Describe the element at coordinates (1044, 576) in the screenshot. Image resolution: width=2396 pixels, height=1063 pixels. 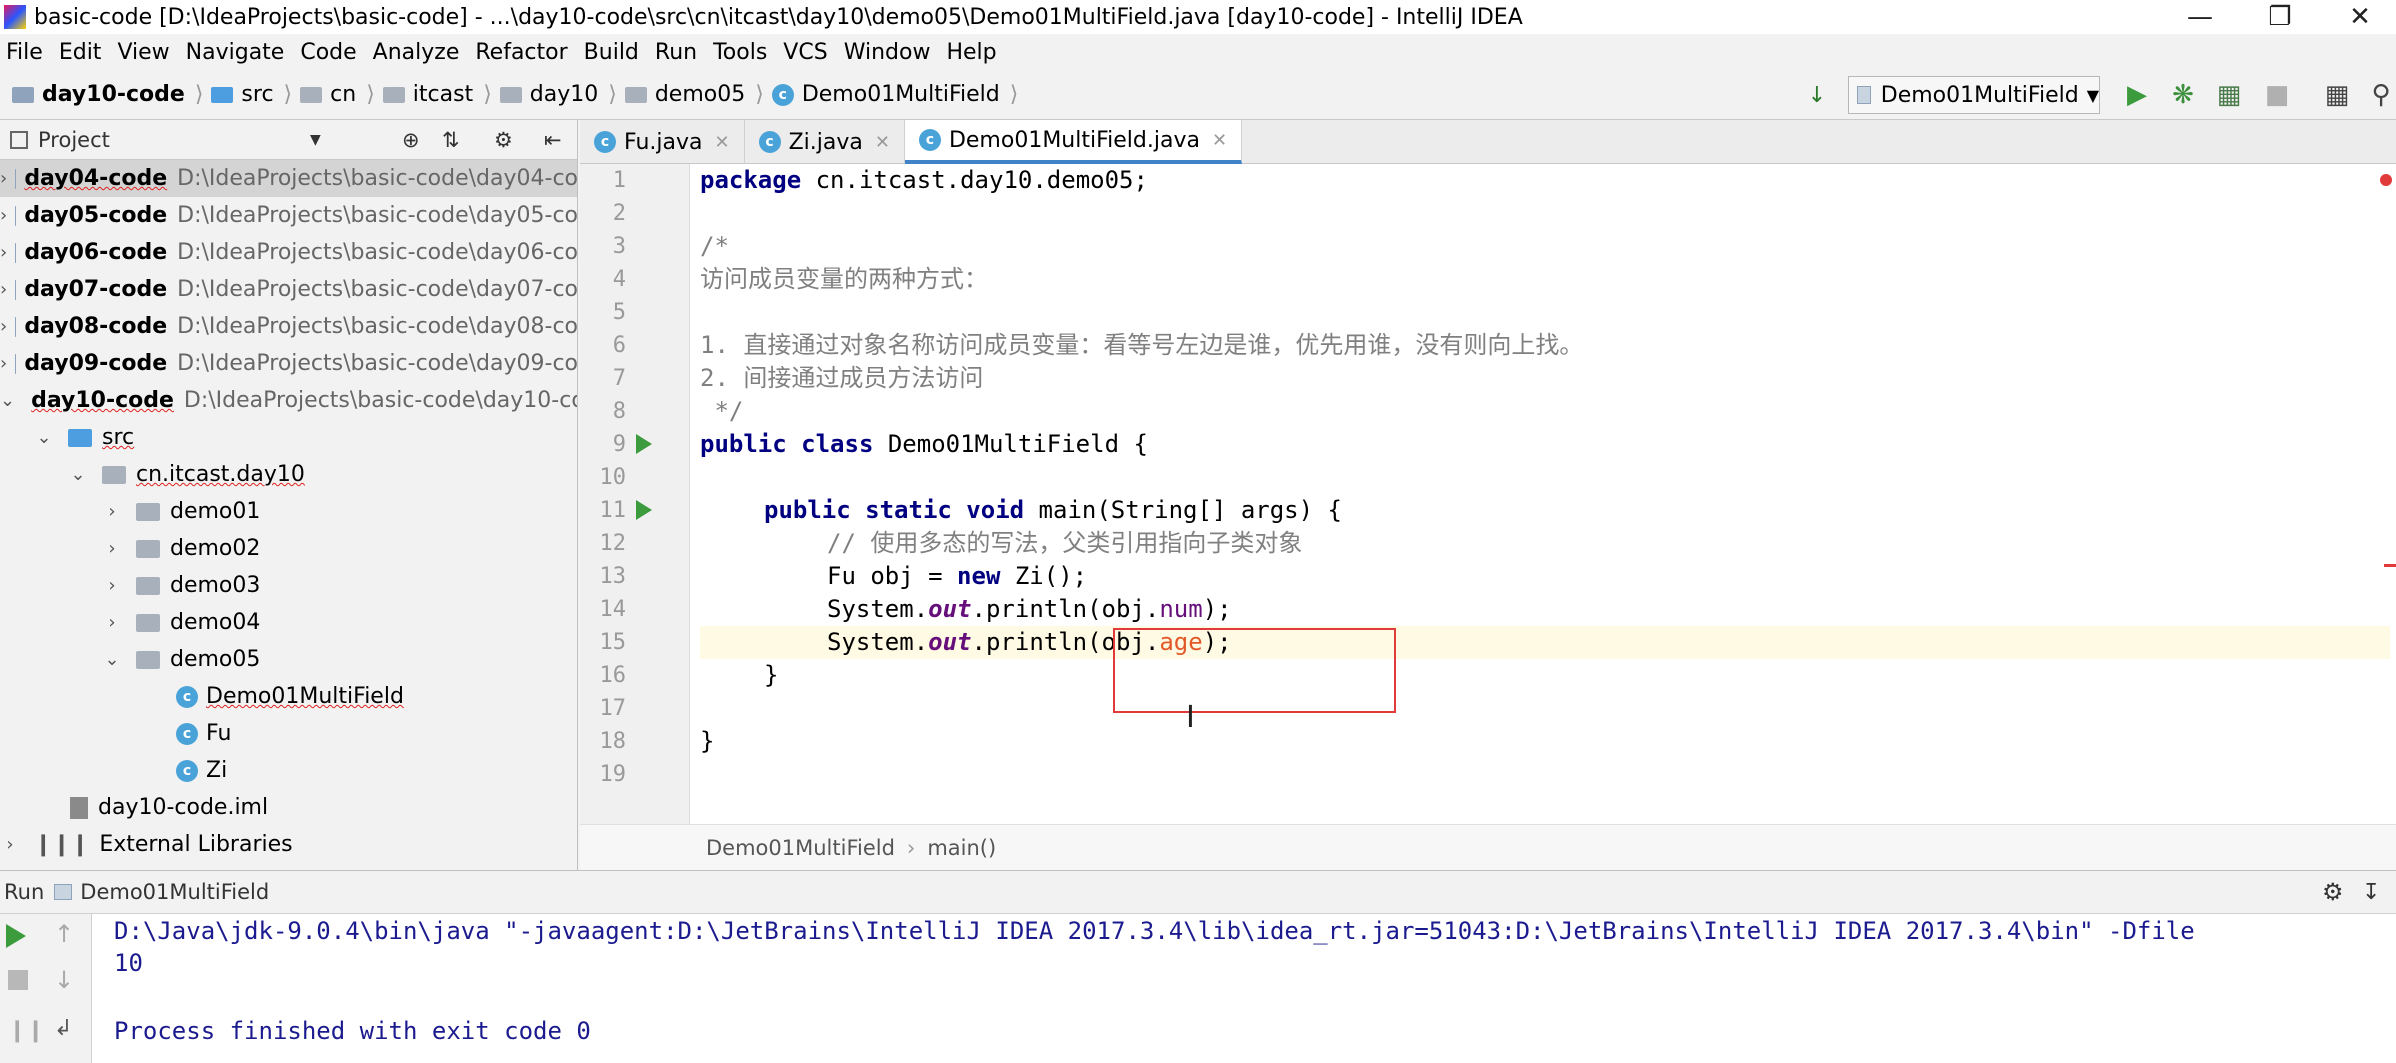
I see `code-text: Zi();` at that location.